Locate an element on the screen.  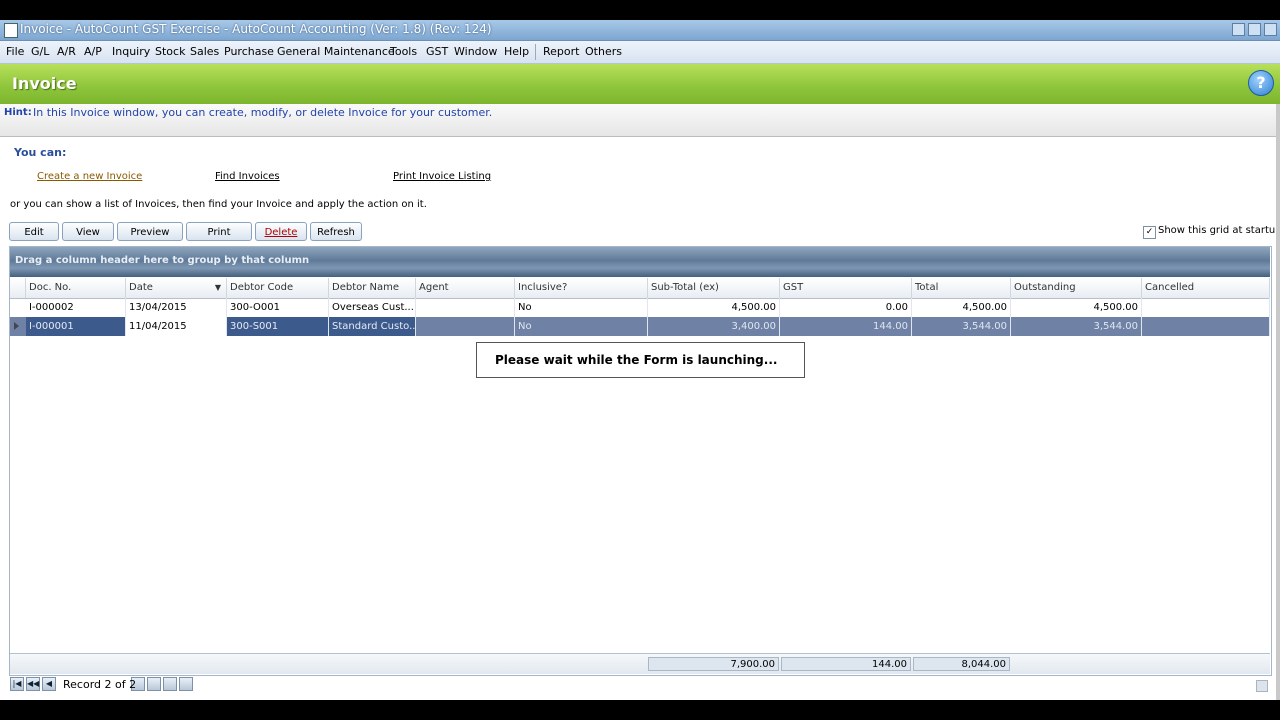
minimize-icon is located at coordinates (1238, 29).